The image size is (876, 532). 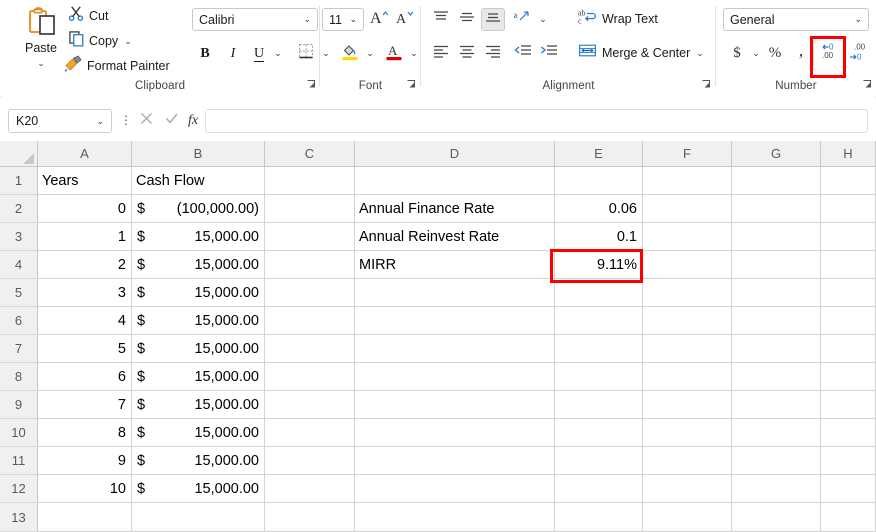 I want to click on cell-H8, so click(x=848, y=377).